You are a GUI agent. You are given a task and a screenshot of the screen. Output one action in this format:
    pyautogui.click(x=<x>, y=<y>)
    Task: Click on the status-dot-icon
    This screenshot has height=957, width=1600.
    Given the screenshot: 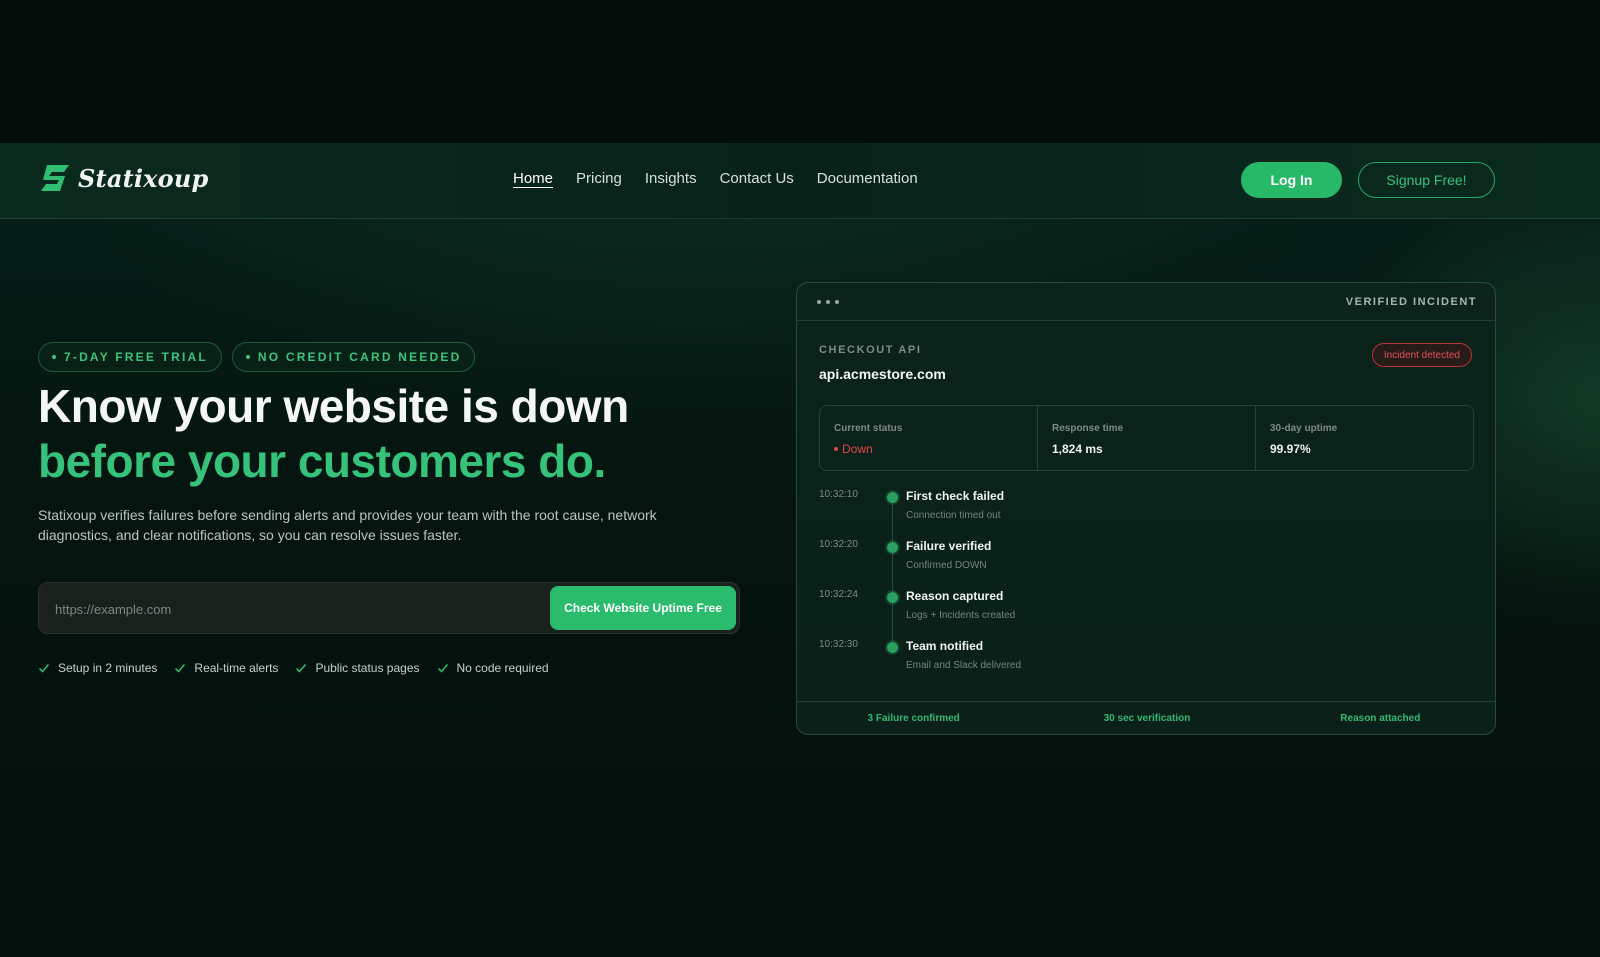 What is the action you would take?
    pyautogui.click(x=836, y=449)
    